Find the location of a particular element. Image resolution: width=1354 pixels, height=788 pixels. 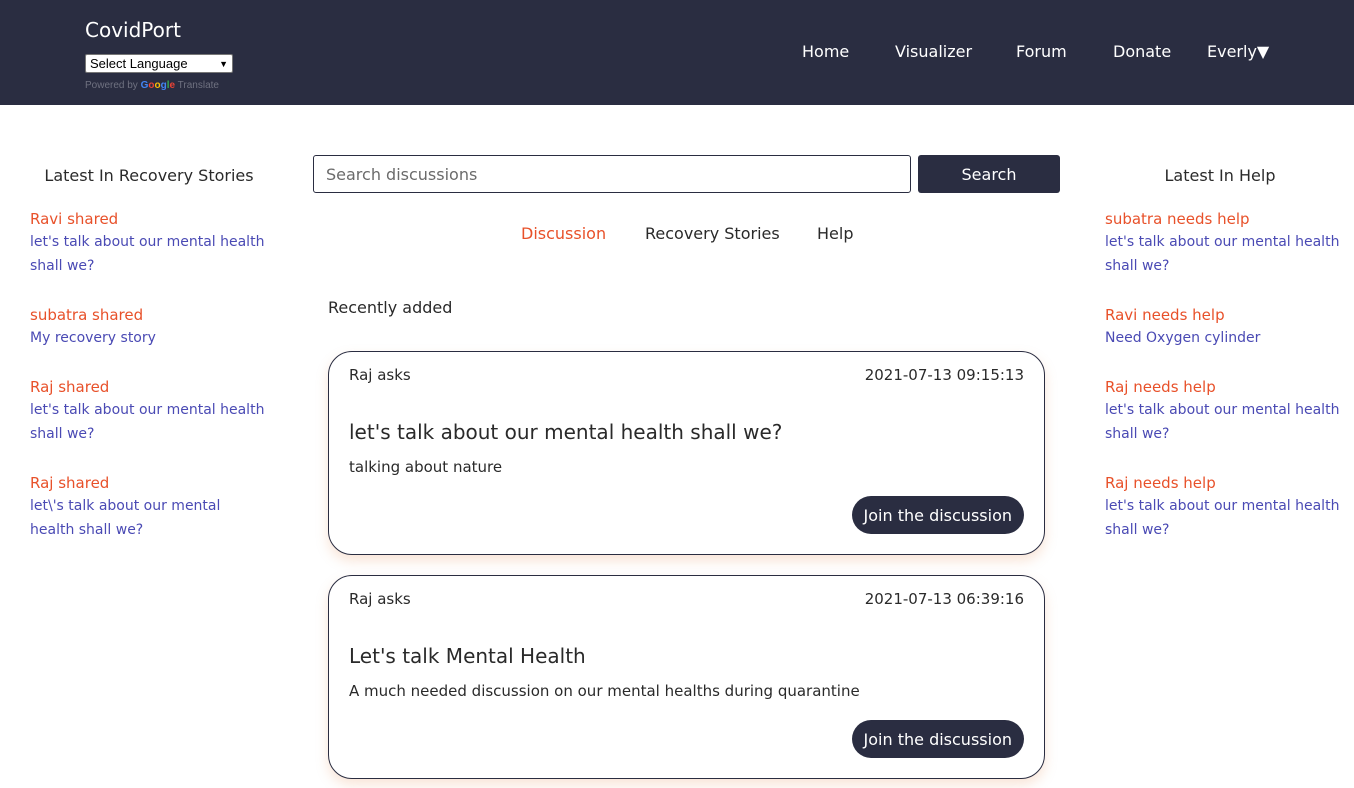

list-item: subatra shared My recovery story is located at coordinates (150, 327).